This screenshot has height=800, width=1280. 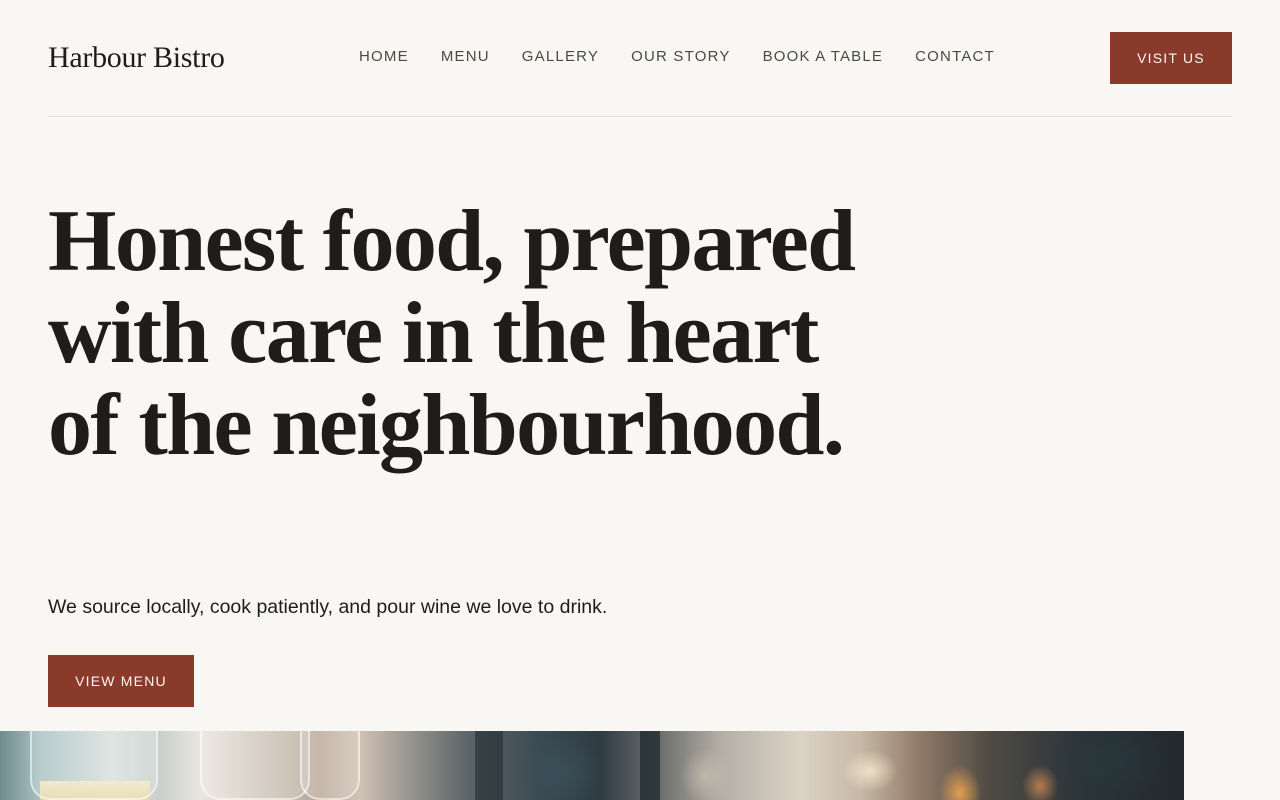 I want to click on restaurant-bar-image, so click(x=592, y=765).